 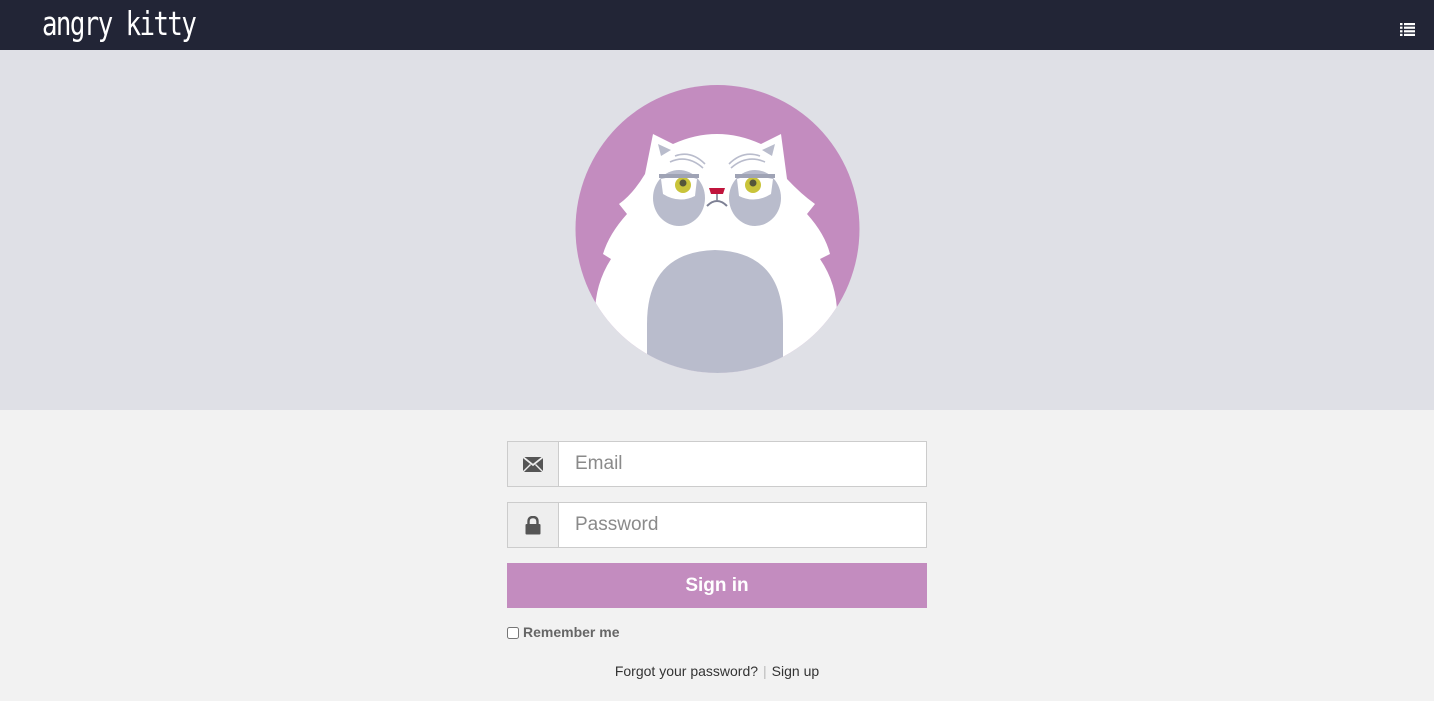 I want to click on brand-logo: angry kitty, so click(x=119, y=24).